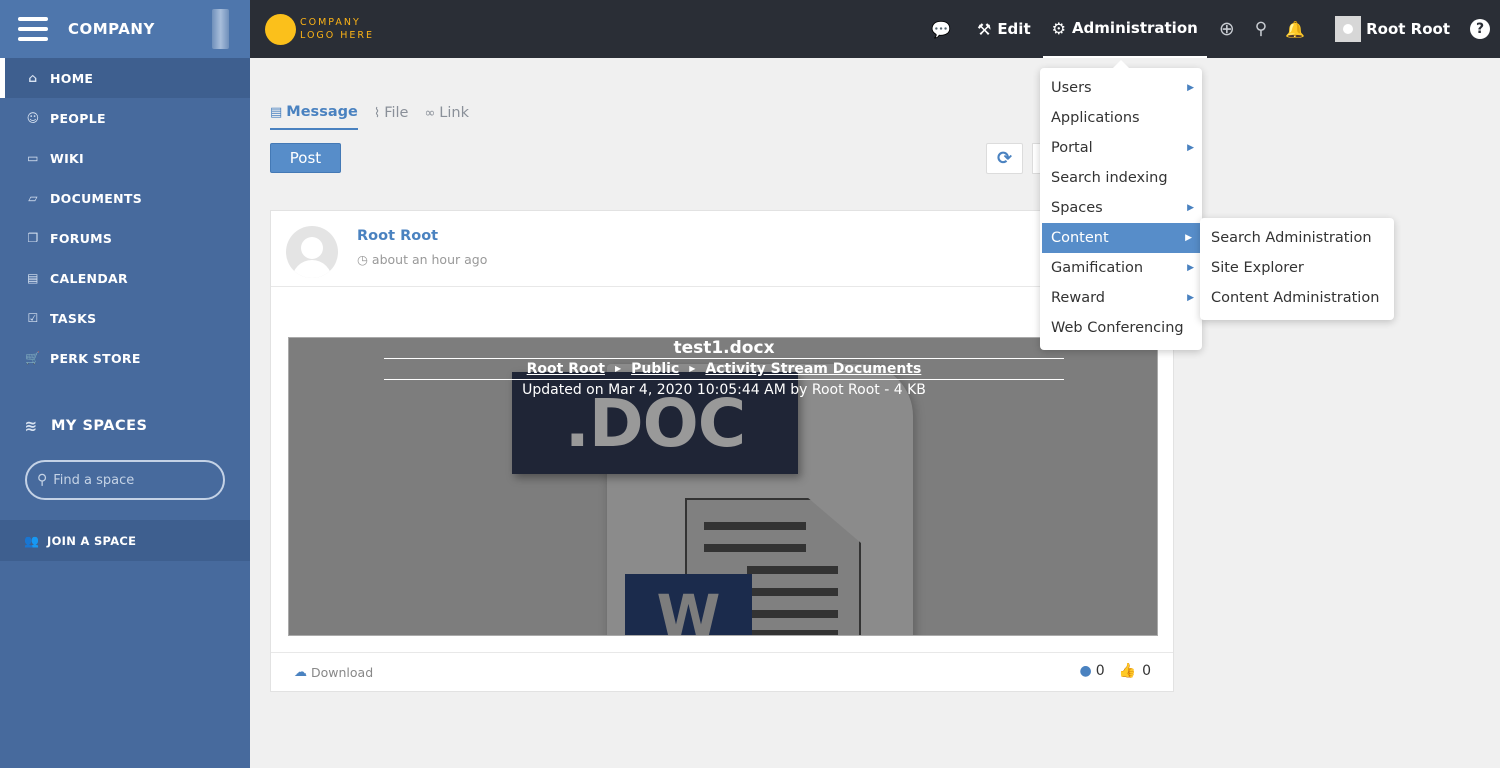 This screenshot has height=768, width=1500. I want to click on sidebar-item-label: DOCUMENTS, so click(96, 198).